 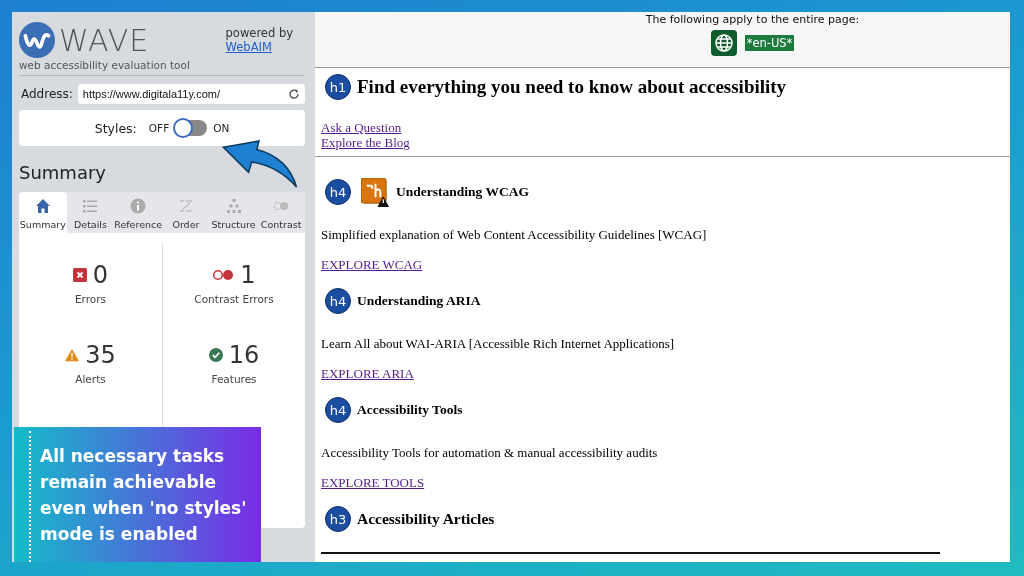 I want to click on count: 35, so click(x=100, y=355).